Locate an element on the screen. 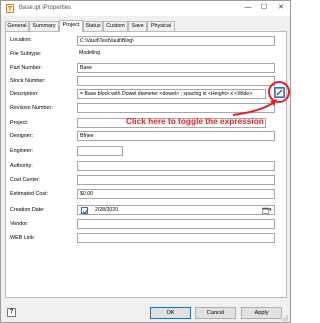  calendar-icon is located at coordinates (265, 210).